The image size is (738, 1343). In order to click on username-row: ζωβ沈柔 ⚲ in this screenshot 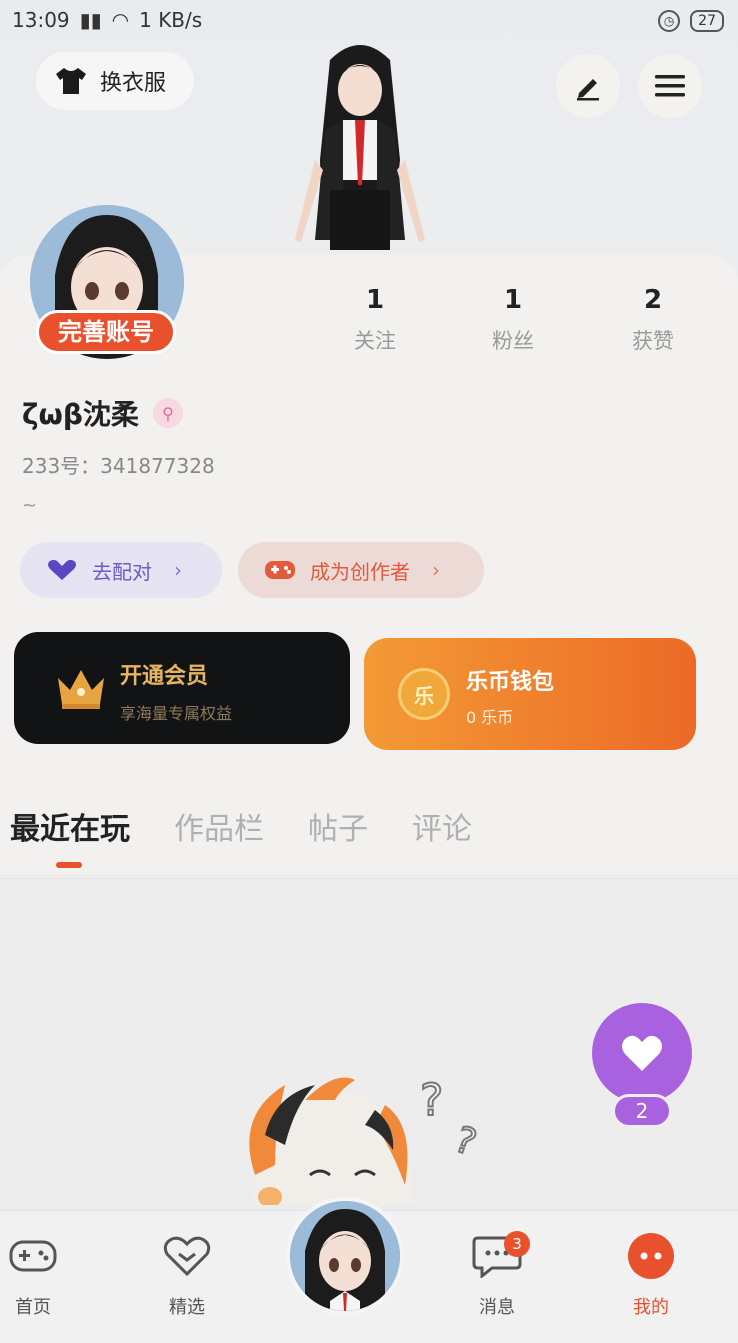, I will do `click(102, 413)`.